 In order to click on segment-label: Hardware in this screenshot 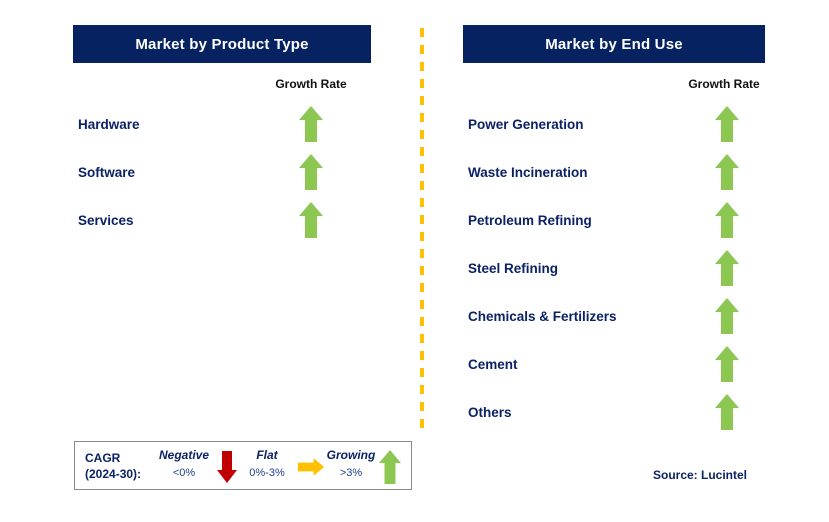, I will do `click(109, 124)`.